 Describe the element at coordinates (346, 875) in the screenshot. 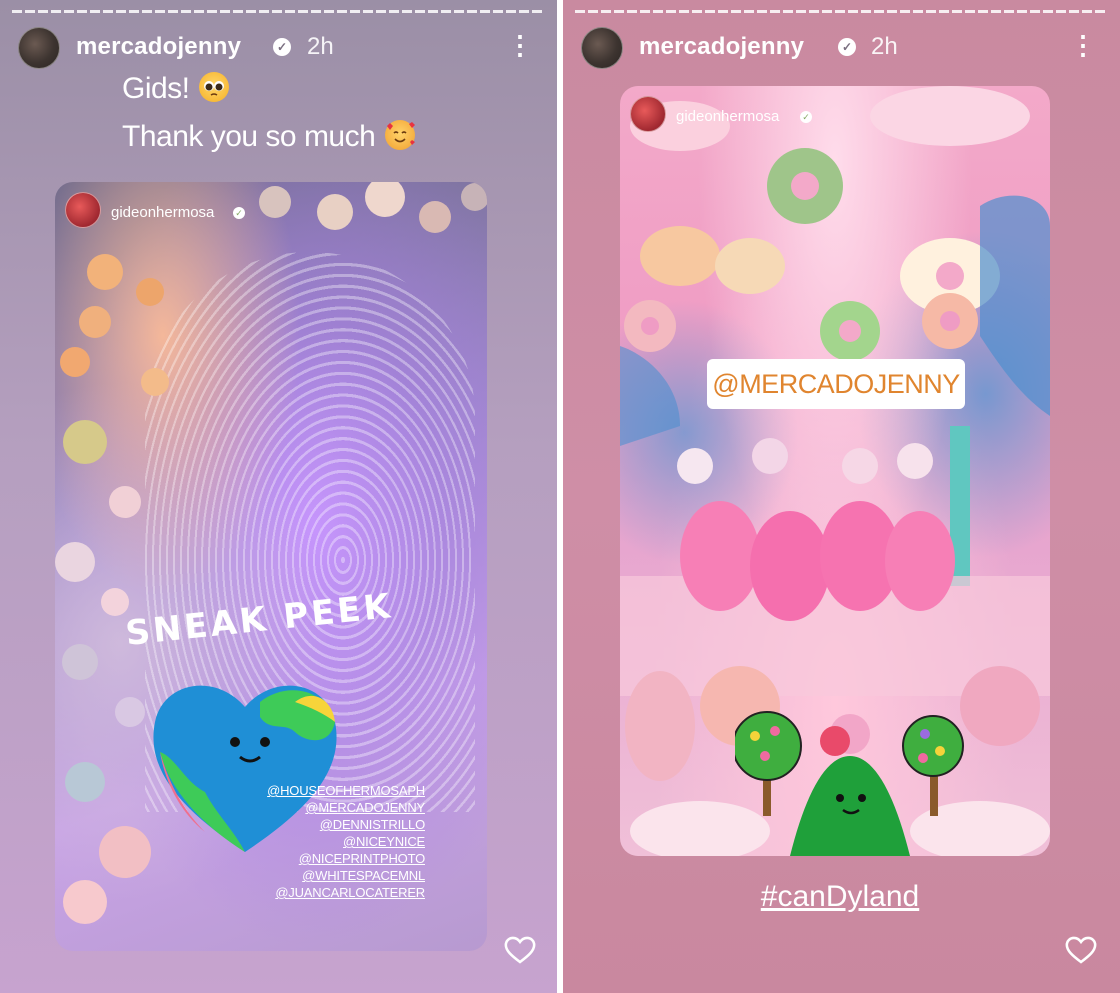

I see `mention-link: @WHITESPACEMNL` at that location.